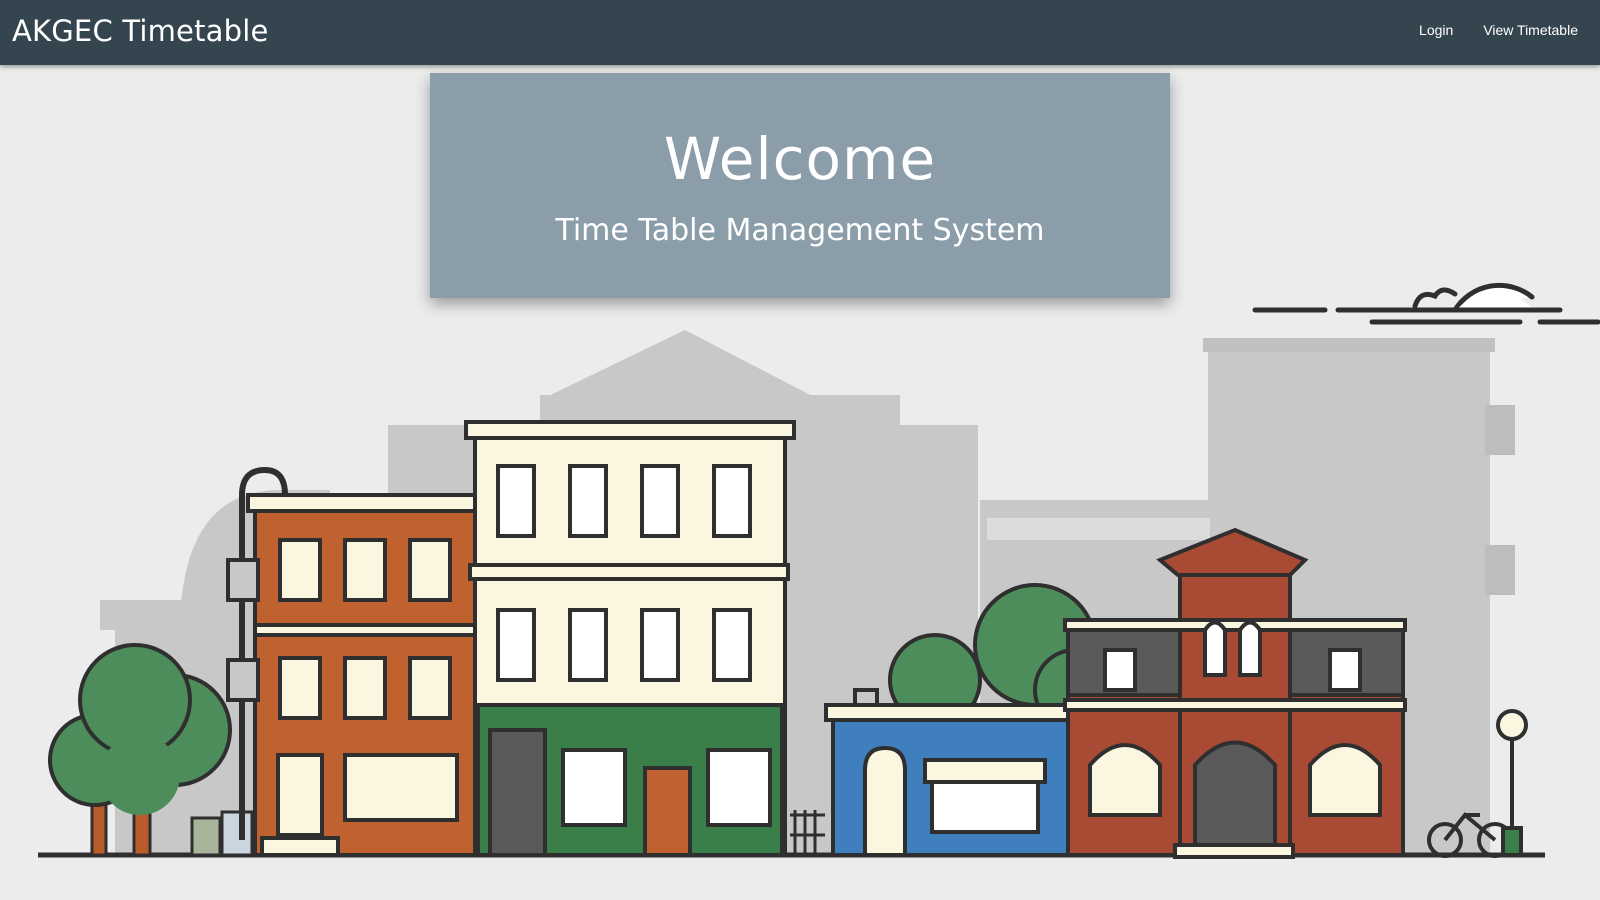 The height and width of the screenshot is (900, 1600). What do you see at coordinates (1530, 30) in the screenshot?
I see `nav-view-timetable-link: View Timetable` at bounding box center [1530, 30].